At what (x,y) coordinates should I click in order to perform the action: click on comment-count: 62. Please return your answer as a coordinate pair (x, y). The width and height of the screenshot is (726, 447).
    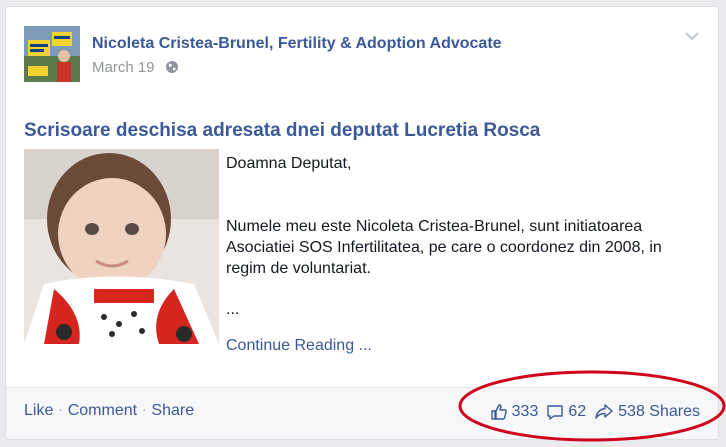
    Looking at the image, I should click on (577, 412).